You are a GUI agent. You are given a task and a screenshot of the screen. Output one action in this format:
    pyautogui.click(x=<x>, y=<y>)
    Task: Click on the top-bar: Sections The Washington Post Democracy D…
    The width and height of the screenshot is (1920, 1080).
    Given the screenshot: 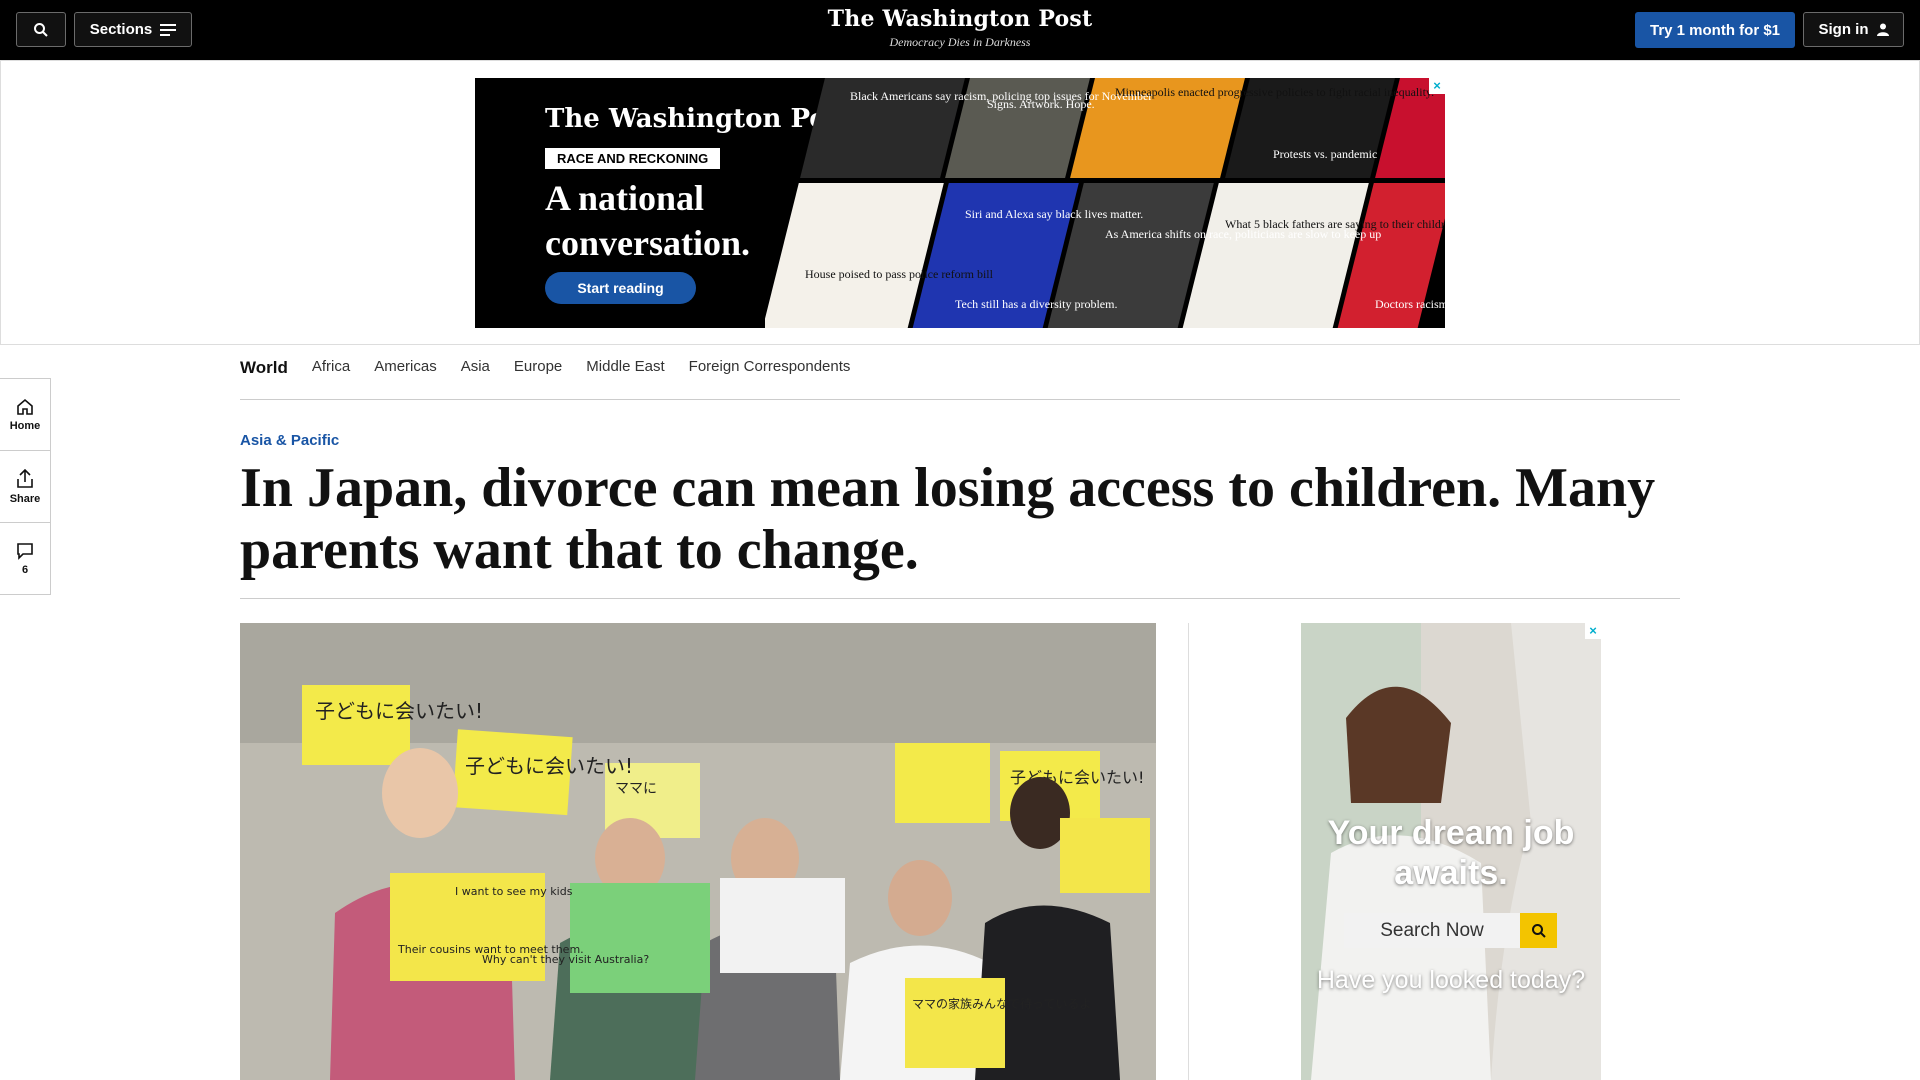 What is the action you would take?
    pyautogui.click(x=960, y=30)
    